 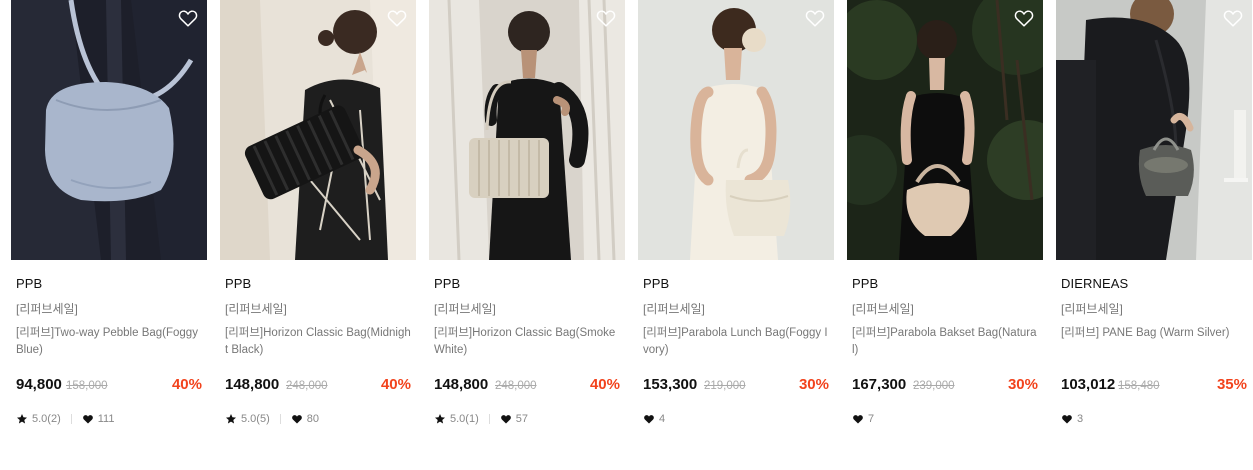 I want to click on product-name: [리퍼브]Parabola Lunch Bag(Foggy Ivory), so click(x=736, y=341).